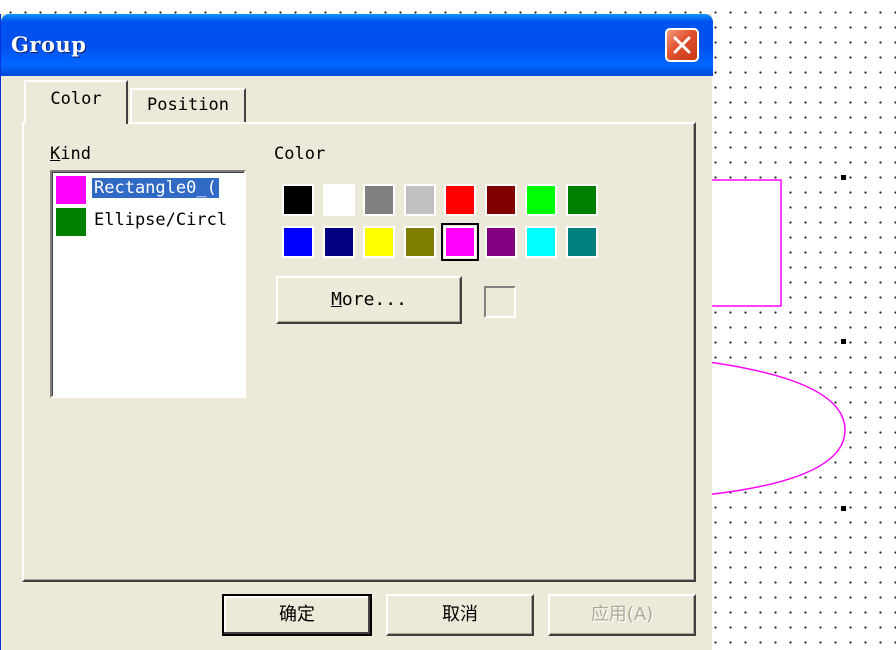 The width and height of the screenshot is (896, 650). I want to click on color-label: Color, so click(300, 154).